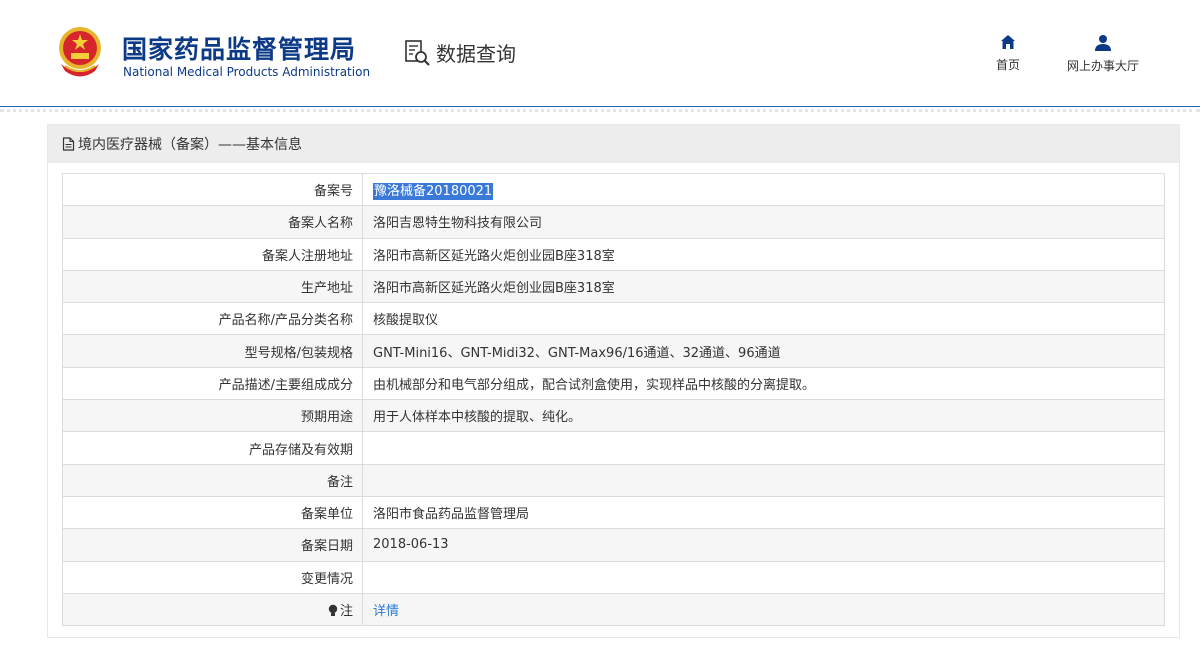 This screenshot has width=1200, height=651. I want to click on row-value-text: 2018-06-13, so click(411, 545).